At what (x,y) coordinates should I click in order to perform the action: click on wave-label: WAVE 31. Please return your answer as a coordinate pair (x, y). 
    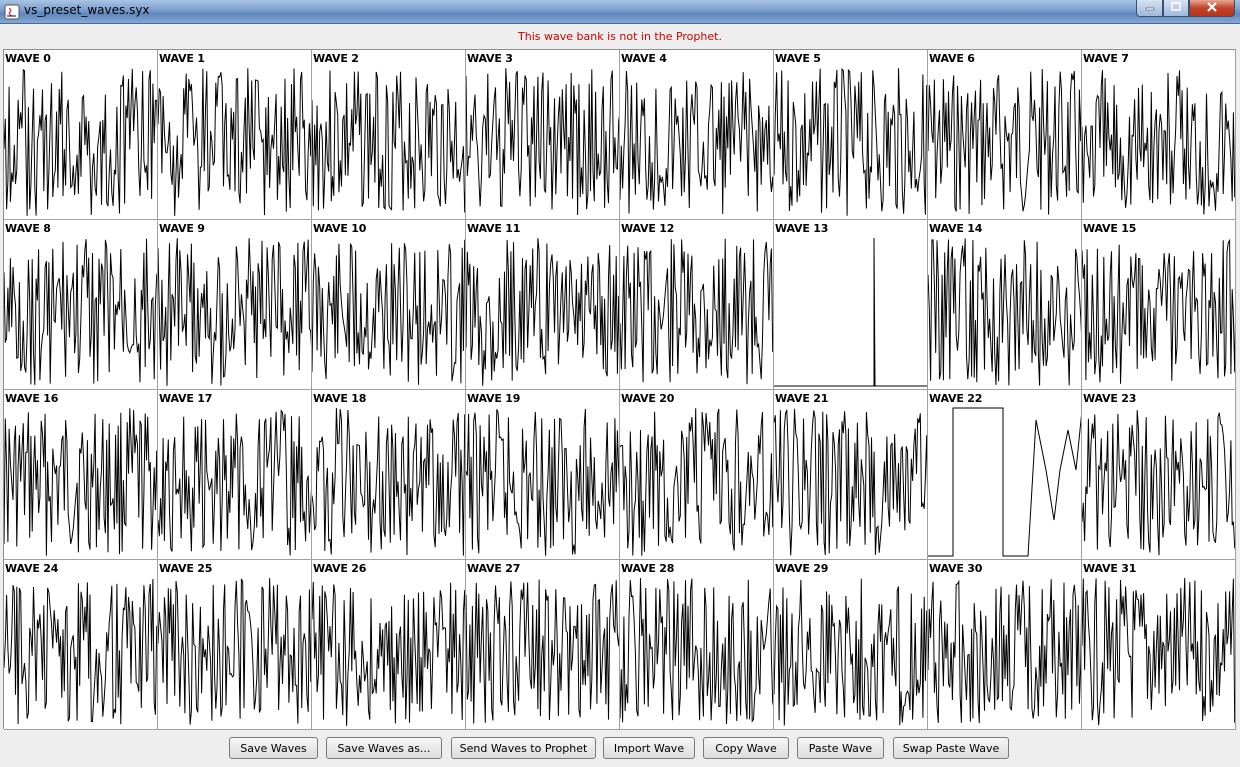
    Looking at the image, I should click on (1110, 568).